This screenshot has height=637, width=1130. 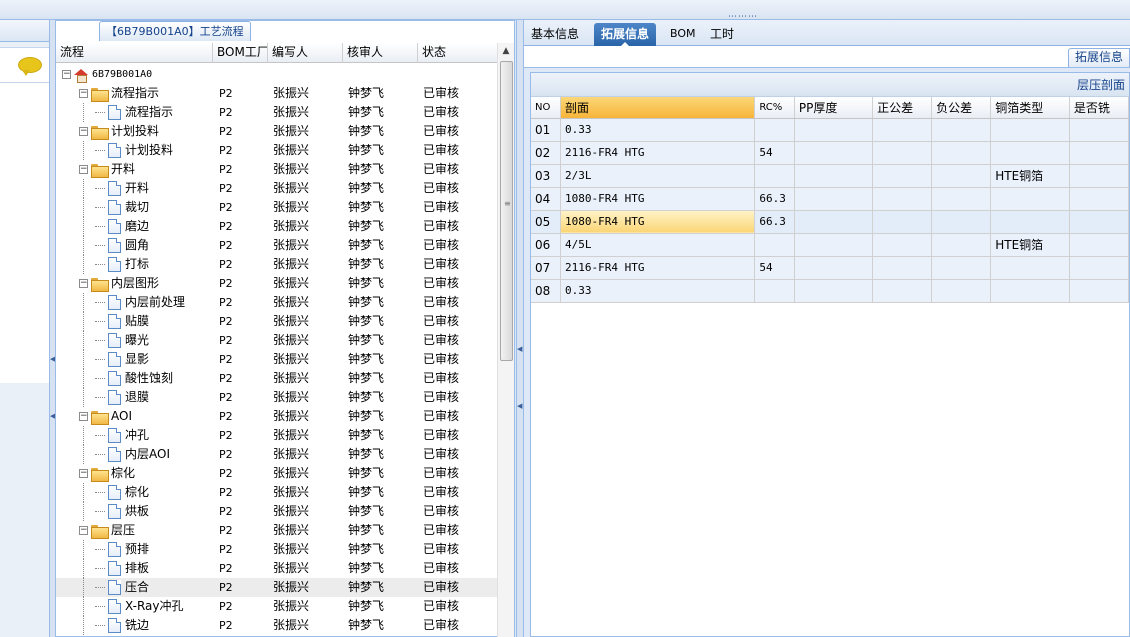 I want to click on tab-work-hours: 工时, so click(x=722, y=34).